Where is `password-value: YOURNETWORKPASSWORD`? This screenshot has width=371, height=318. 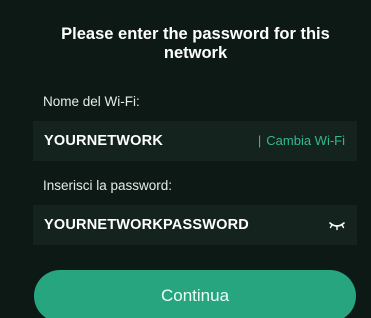 password-value: YOURNETWORKPASSWORD is located at coordinates (146, 225).